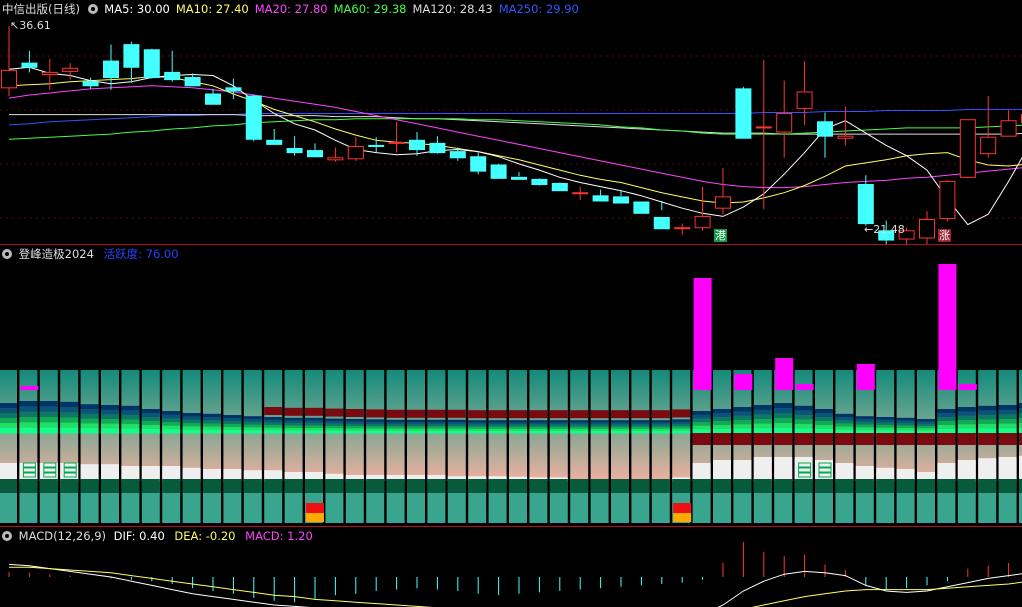 This screenshot has width=1022, height=607. What do you see at coordinates (869, 229) in the screenshot?
I see `arrow-icon: ←` at bounding box center [869, 229].